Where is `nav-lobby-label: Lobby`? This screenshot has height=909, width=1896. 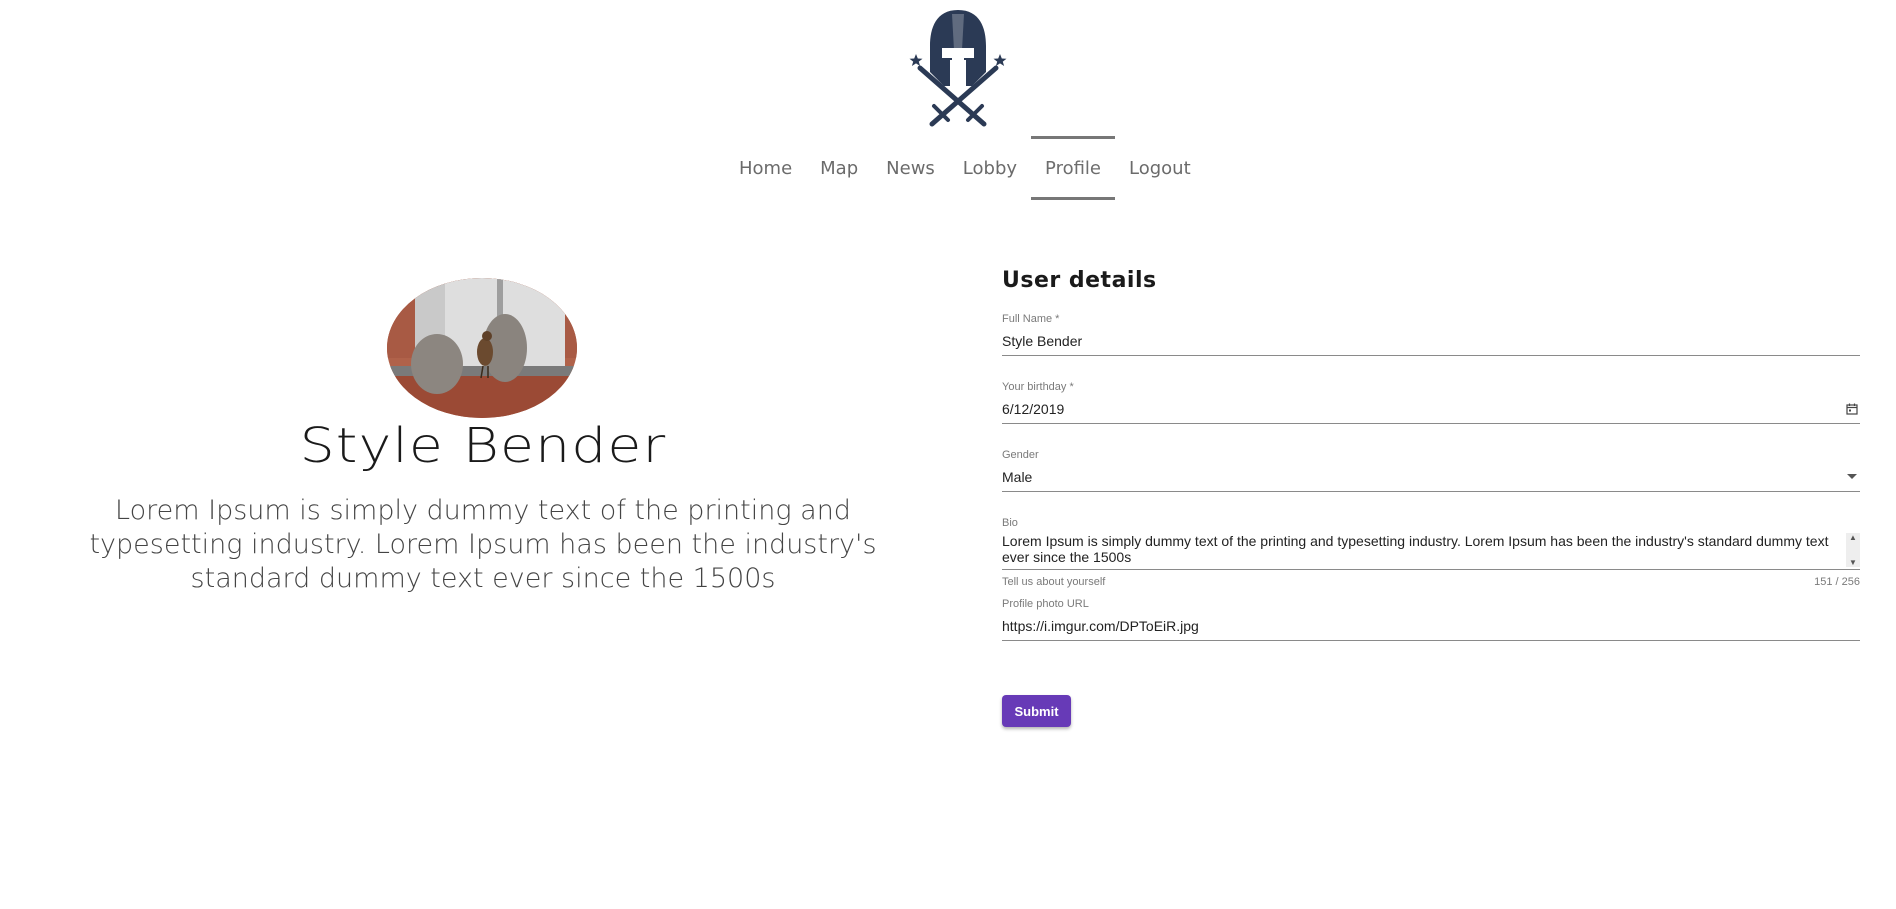 nav-lobby-label: Lobby is located at coordinates (990, 168).